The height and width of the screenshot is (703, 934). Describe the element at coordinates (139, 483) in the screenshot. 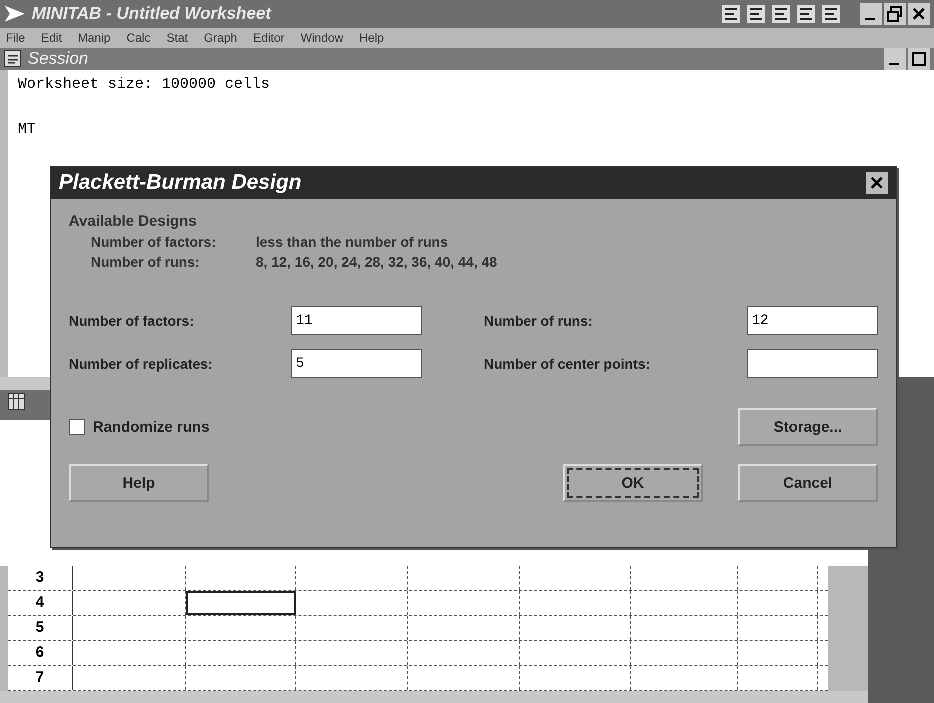

I see `dialog-button: Help` at that location.